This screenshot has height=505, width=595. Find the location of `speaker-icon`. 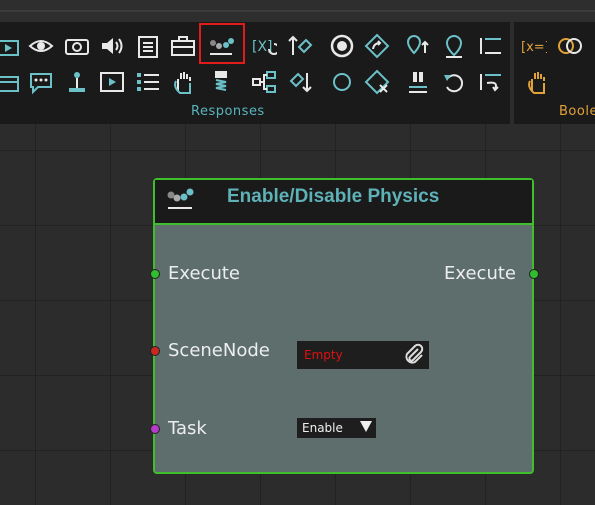

speaker-icon is located at coordinates (112, 46).